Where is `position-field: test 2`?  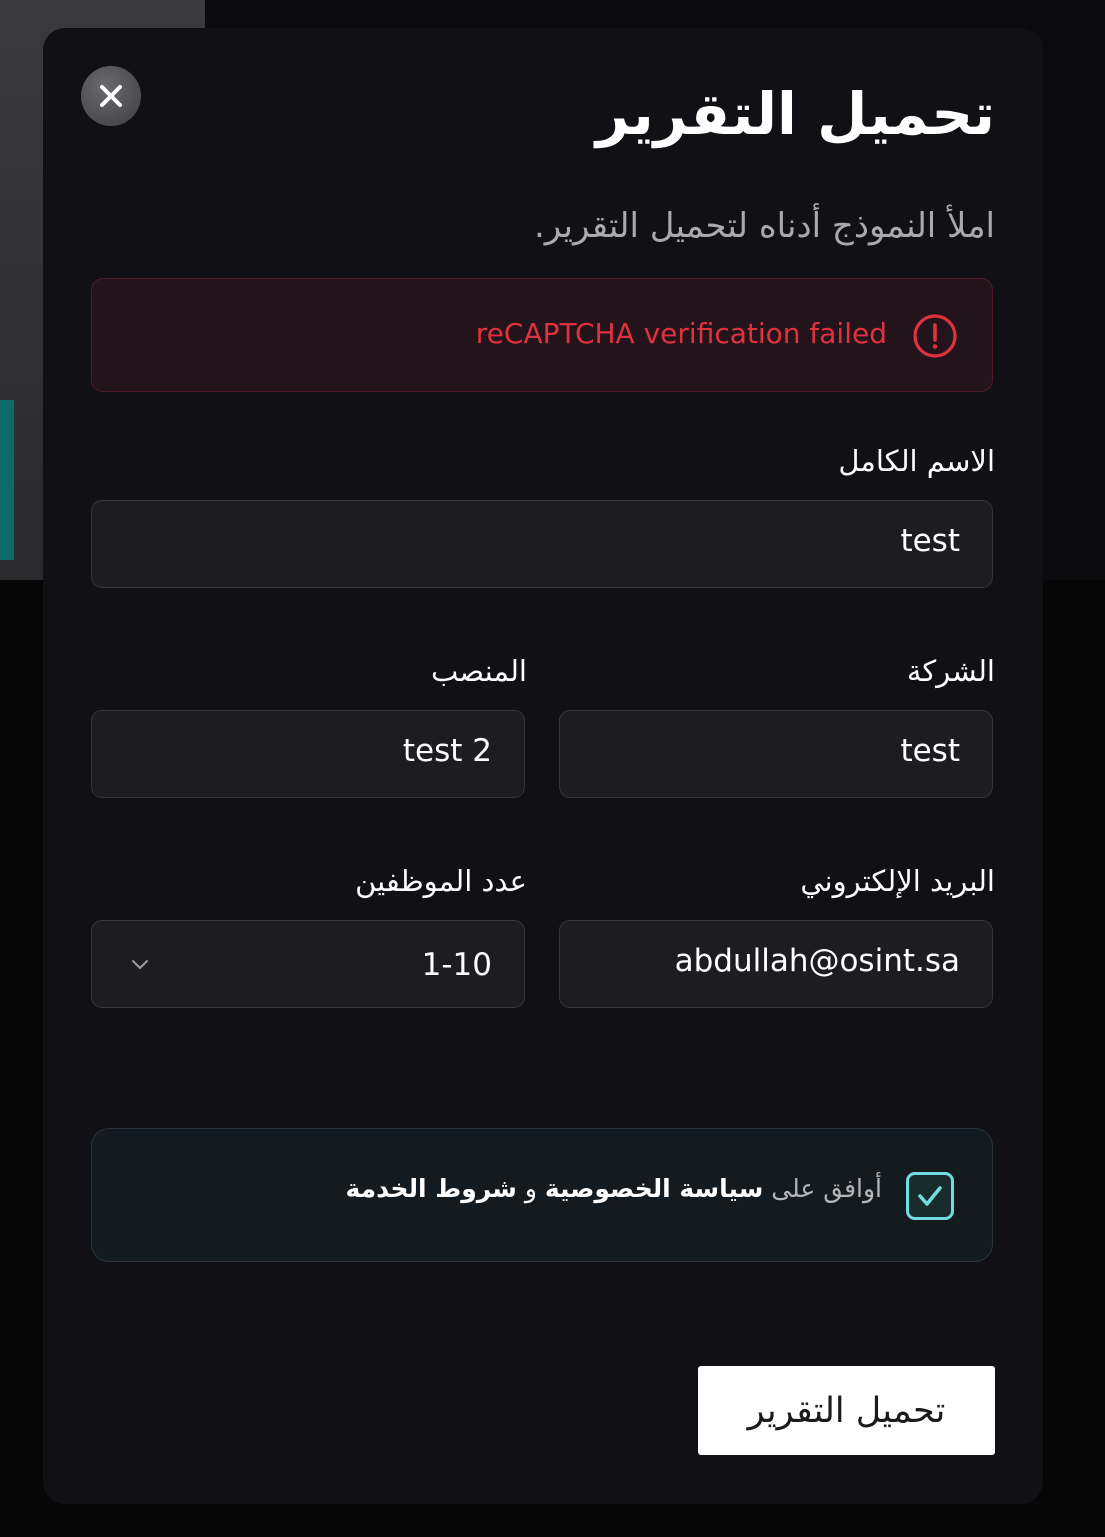
position-field: test 2 is located at coordinates (308, 754).